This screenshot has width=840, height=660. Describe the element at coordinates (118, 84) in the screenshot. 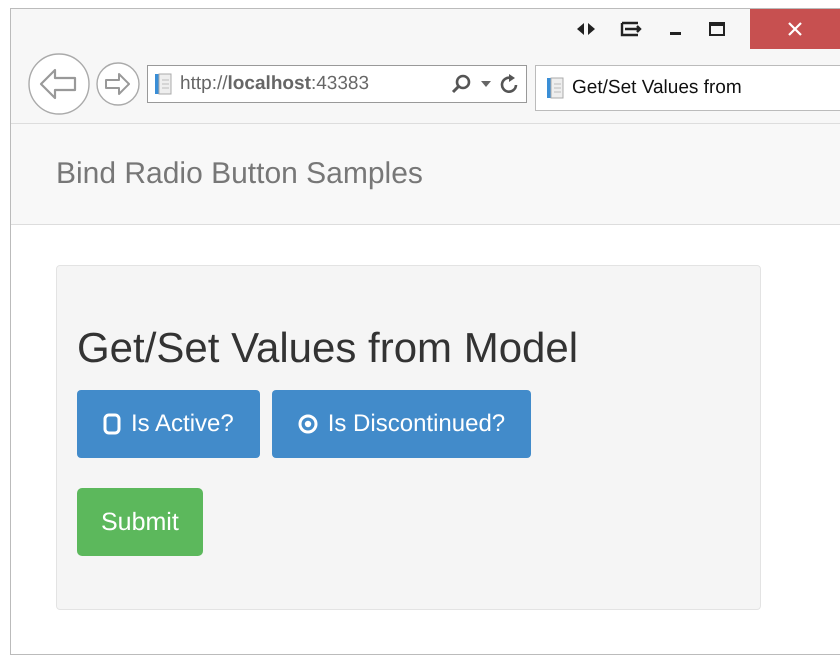

I see `forward-button` at that location.